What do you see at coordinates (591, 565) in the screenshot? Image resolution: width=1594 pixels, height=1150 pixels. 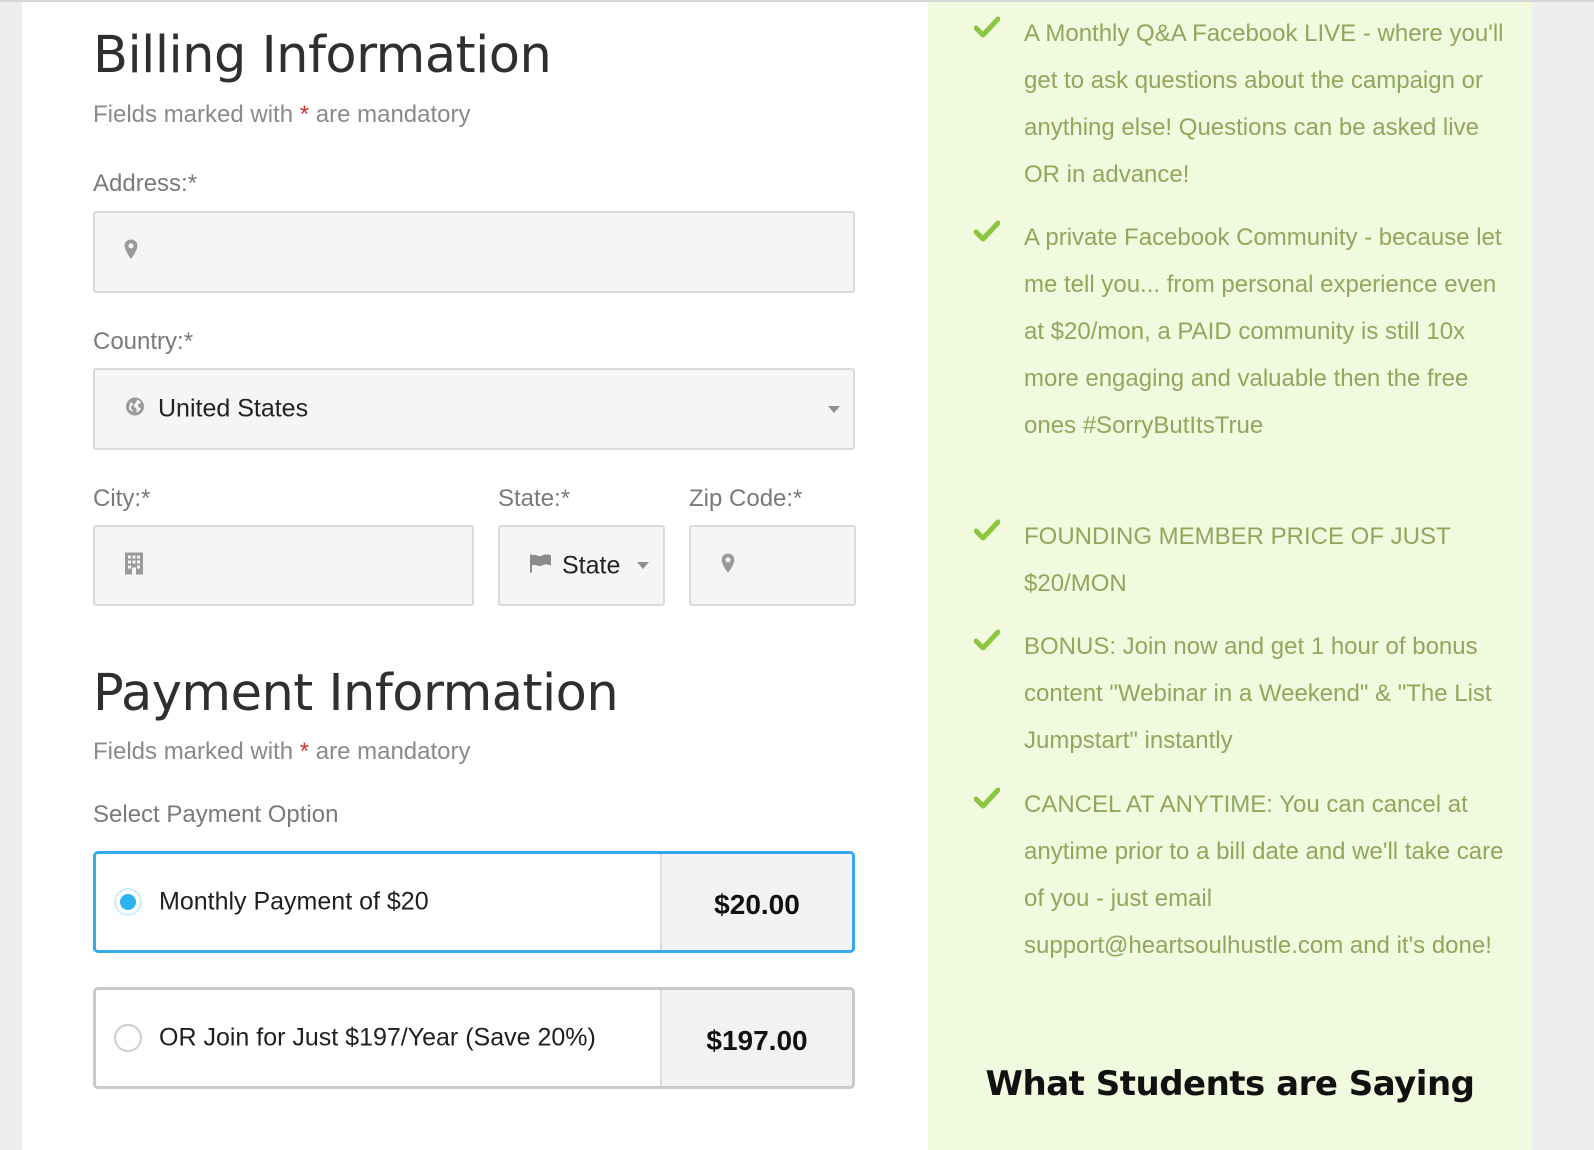 I see `state-value: State` at bounding box center [591, 565].